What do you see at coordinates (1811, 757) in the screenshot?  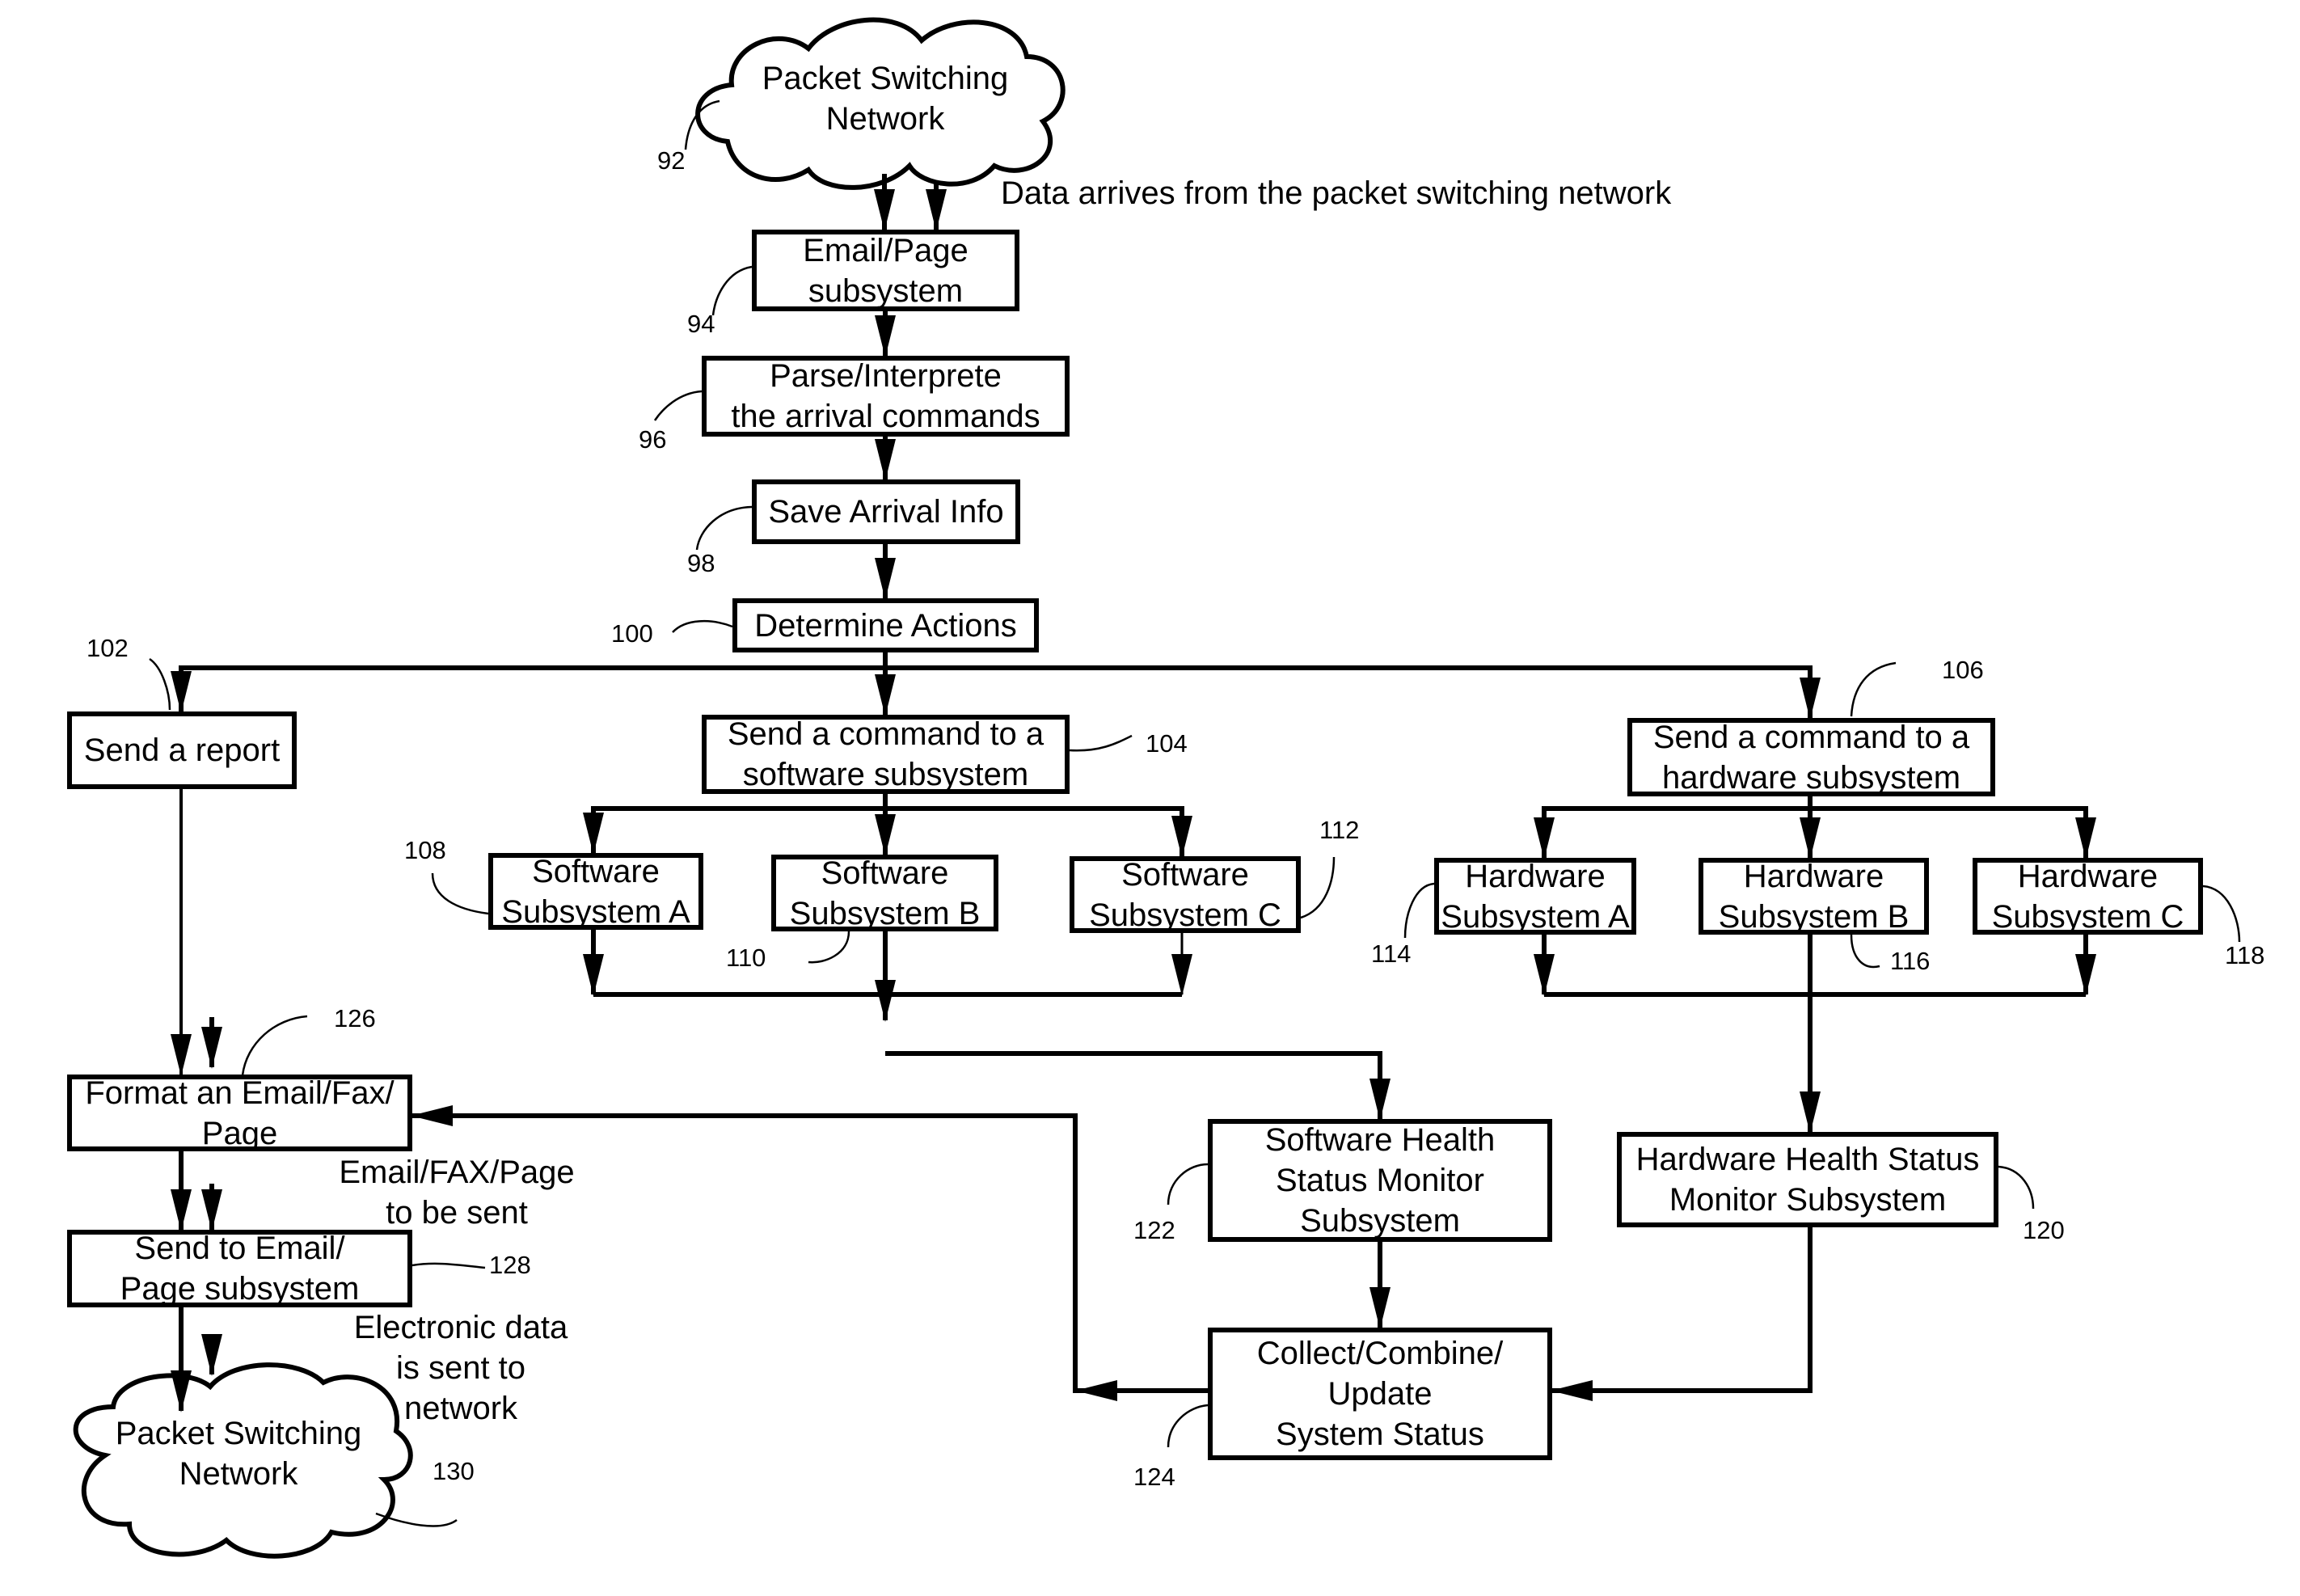 I see `node-106-send-command-hardware: Send a command to a hardware subsystem` at bounding box center [1811, 757].